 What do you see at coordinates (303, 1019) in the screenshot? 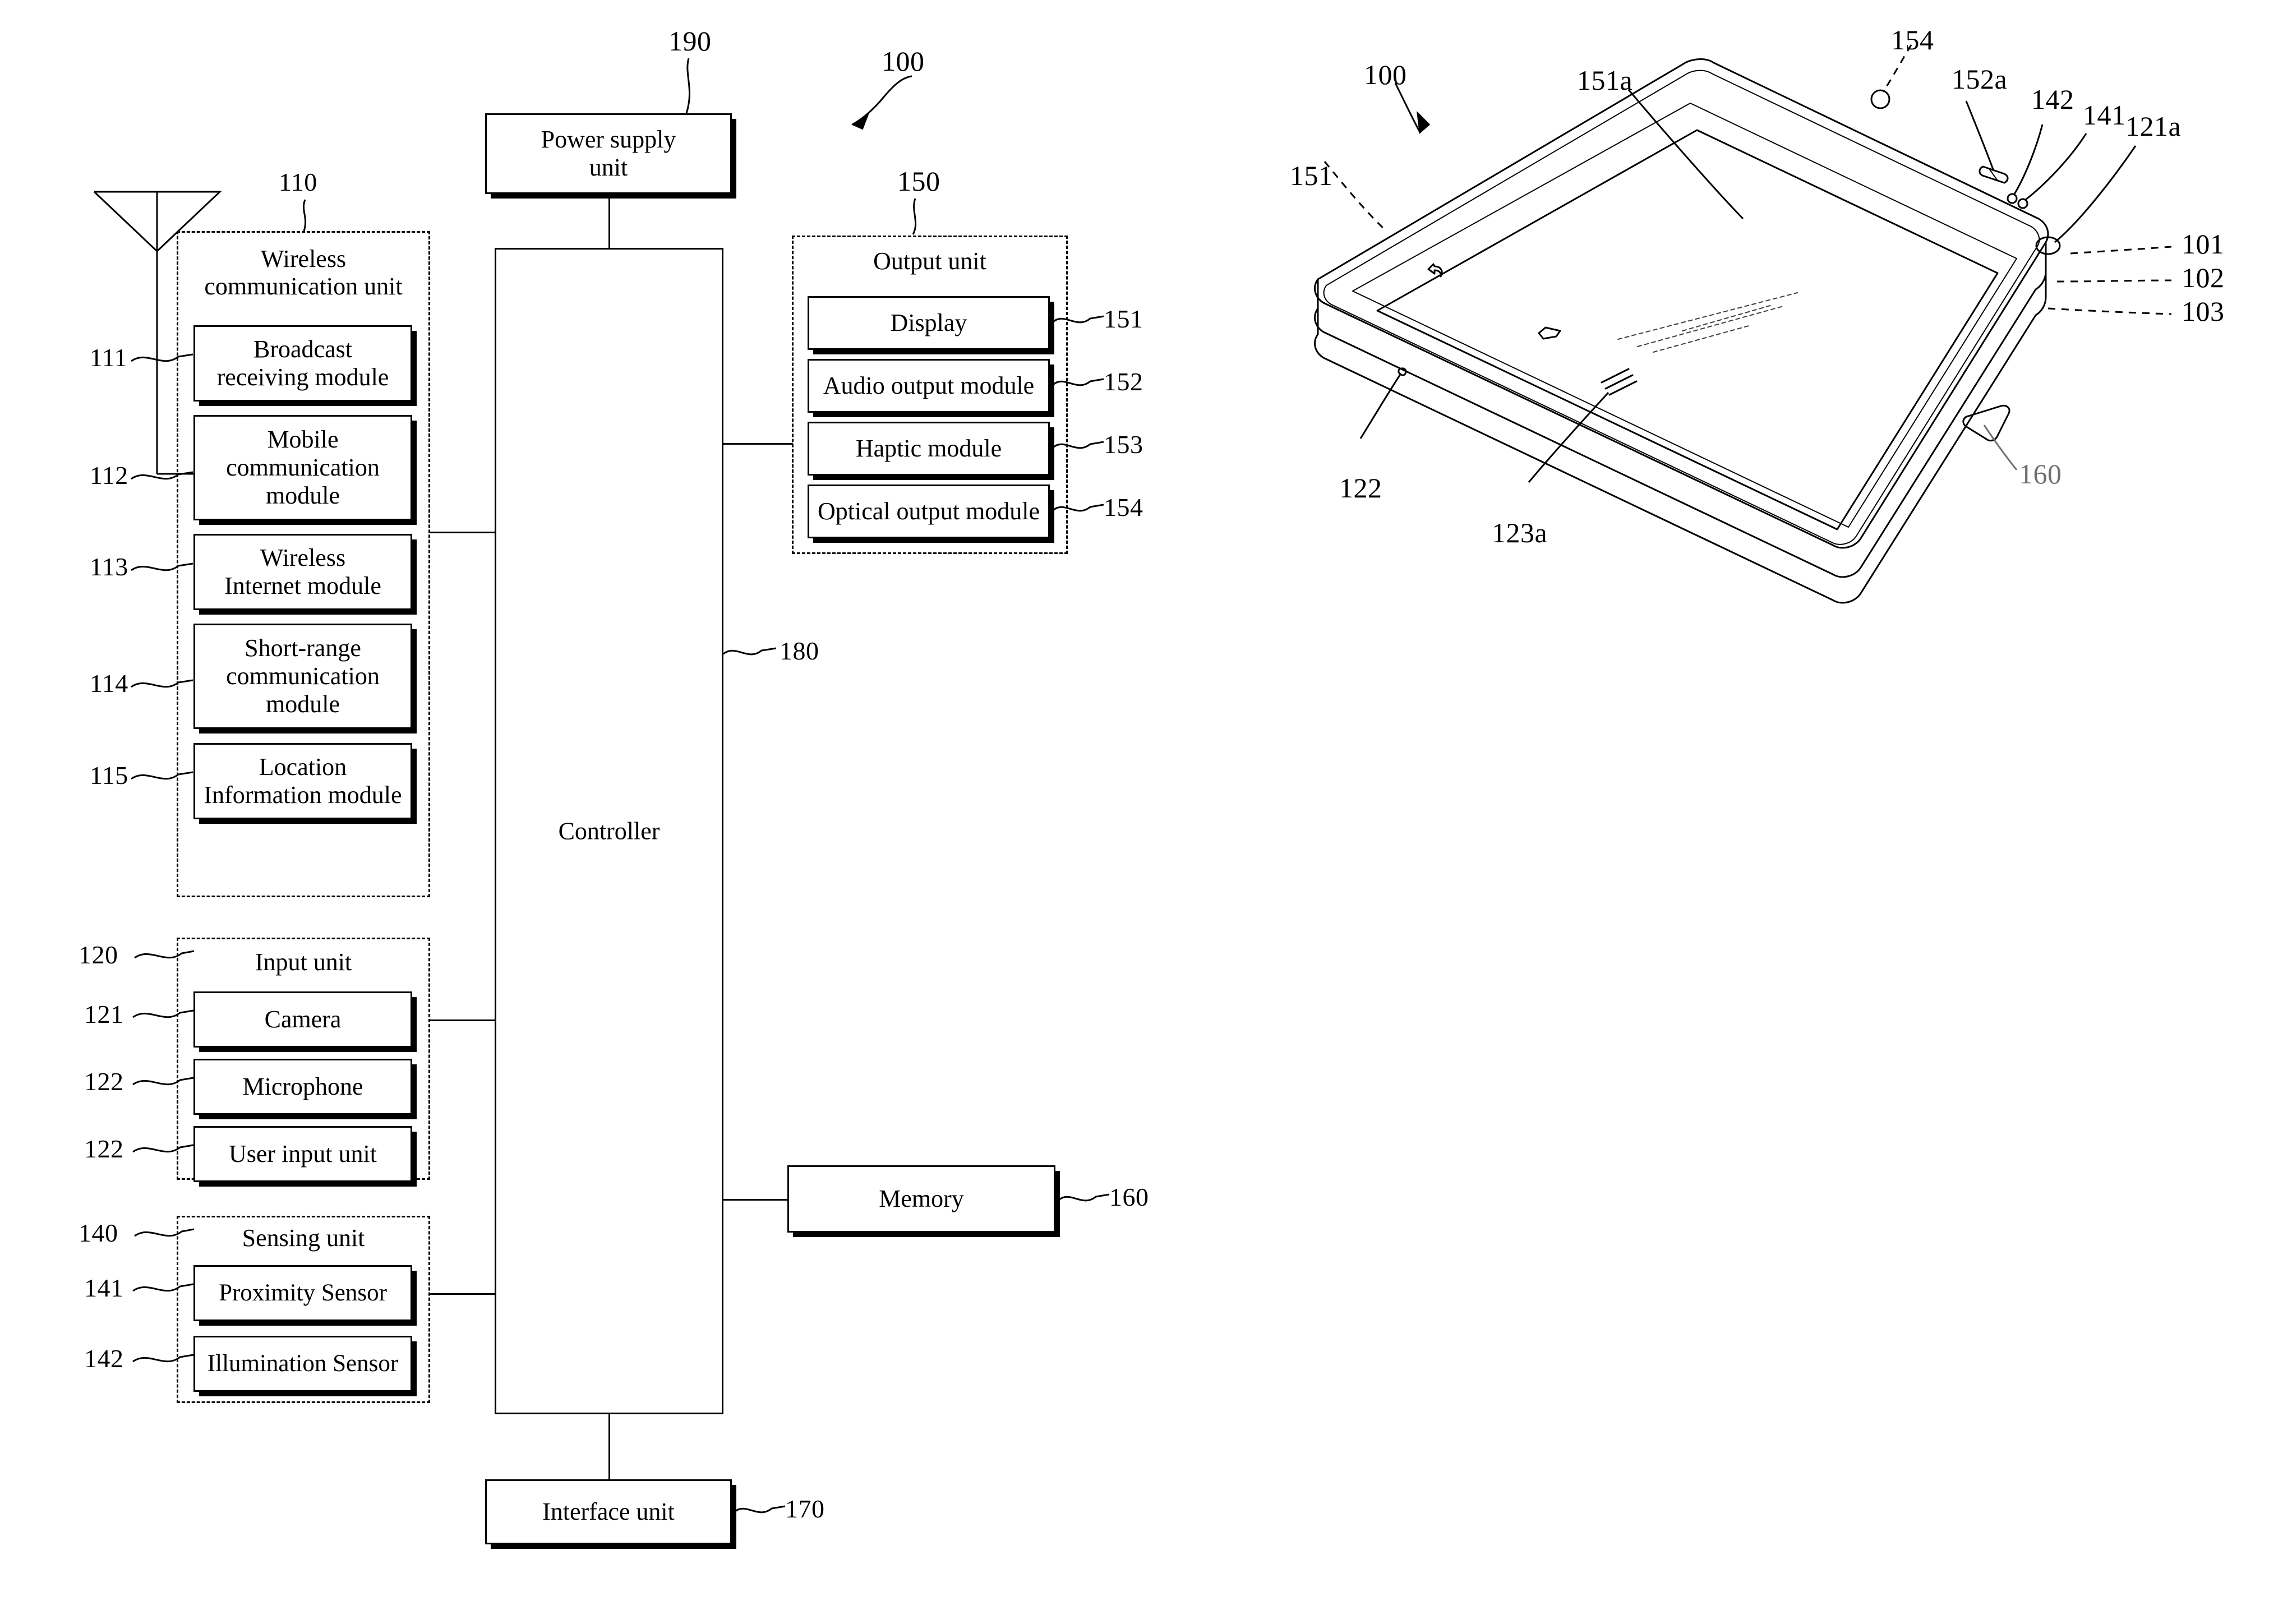
I see `camera-box: Camera` at bounding box center [303, 1019].